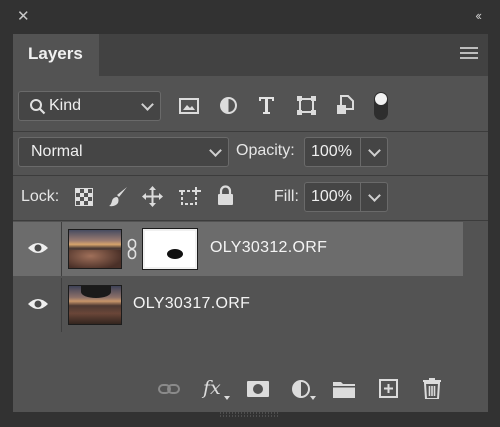 Image resolution: width=500 pixels, height=427 pixels. Describe the element at coordinates (266, 105) in the screenshot. I see `type-filter-icon` at that location.